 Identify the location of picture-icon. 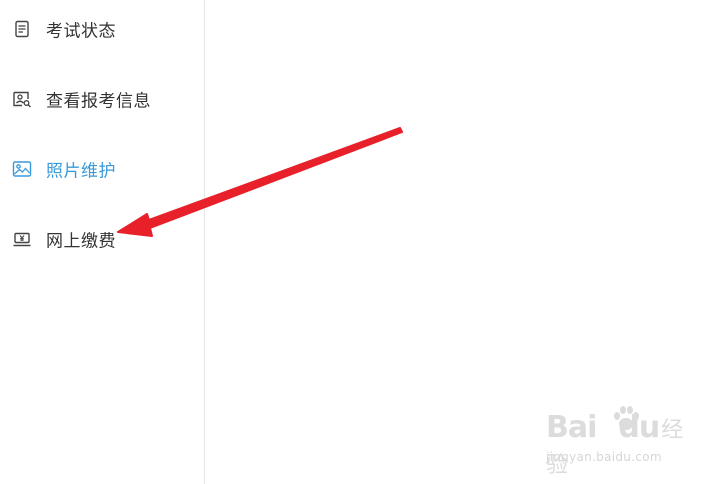
(22, 169).